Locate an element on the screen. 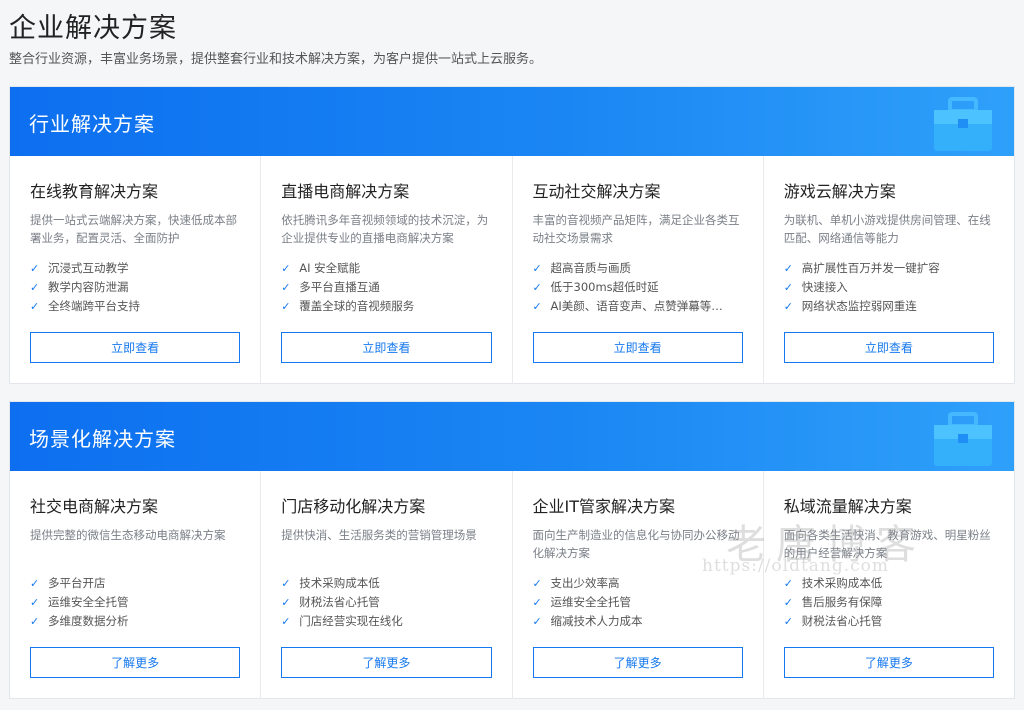  card-title: 游戏云解决方案 is located at coordinates (839, 191).